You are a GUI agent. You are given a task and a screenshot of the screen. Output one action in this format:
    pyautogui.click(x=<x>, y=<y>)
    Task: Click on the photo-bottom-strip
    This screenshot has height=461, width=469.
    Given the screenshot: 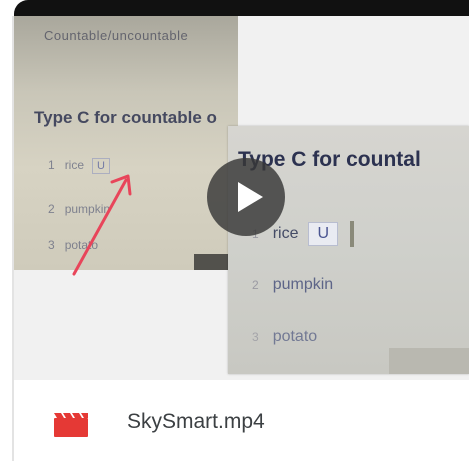 What is the action you would take?
    pyautogui.click(x=429, y=361)
    